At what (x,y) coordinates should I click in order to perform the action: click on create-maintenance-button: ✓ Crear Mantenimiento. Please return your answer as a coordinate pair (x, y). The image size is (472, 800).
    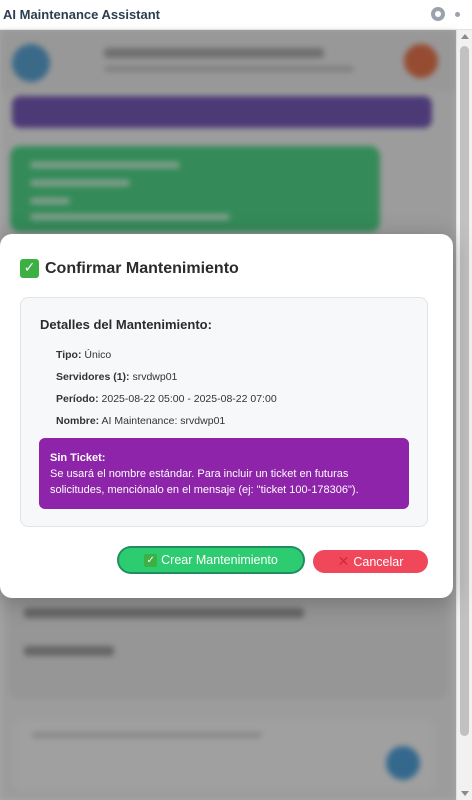
    Looking at the image, I should click on (211, 560).